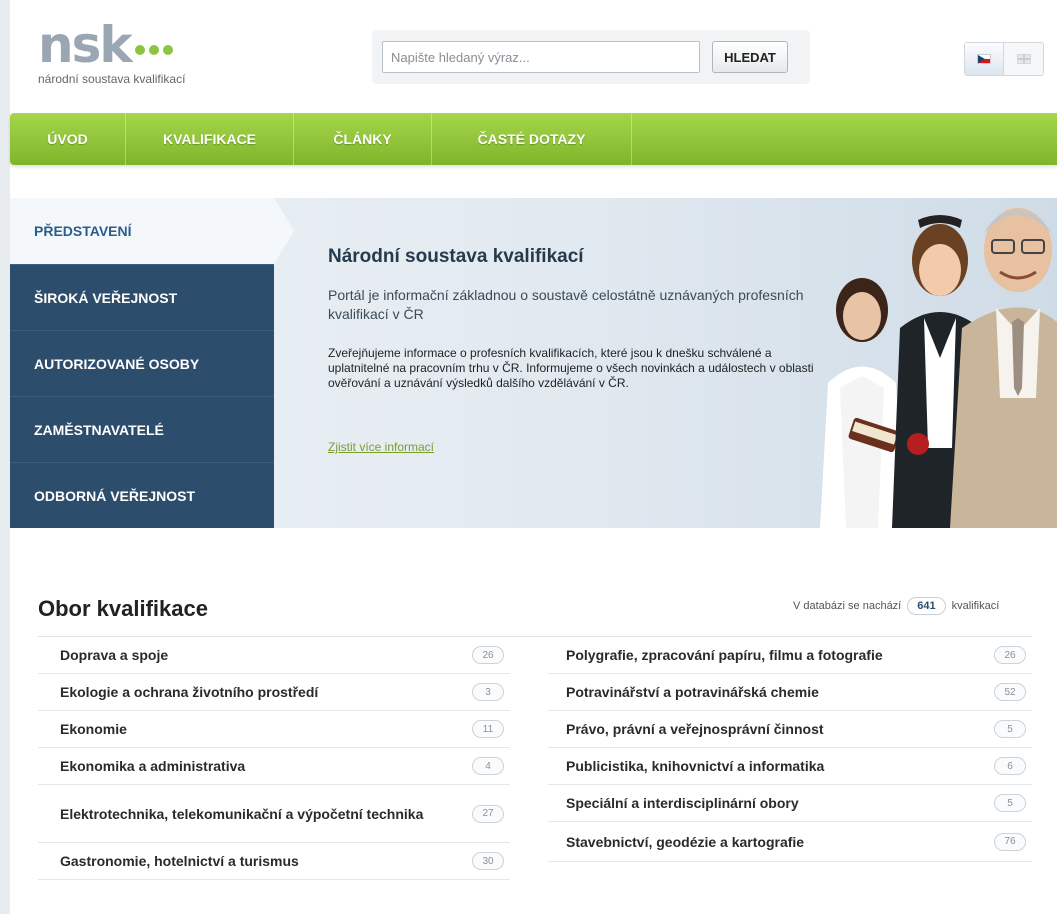 The width and height of the screenshot is (1057, 914). Describe the element at coordinates (142, 231) in the screenshot. I see `sidebar-item-predstaveni: PŘEDSTAVENÍ` at that location.